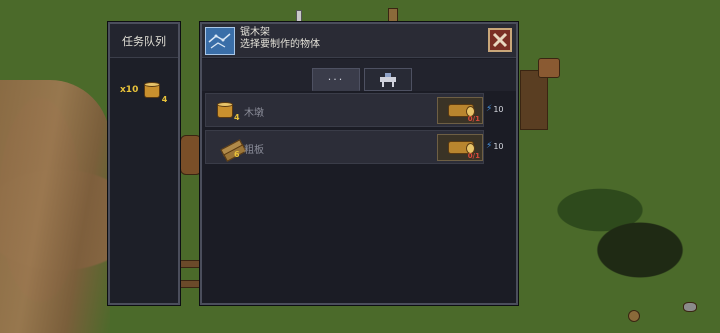 This screenshot has height=333, width=720. Describe the element at coordinates (255, 32) in the screenshot. I see `crafting-title: 锯木架` at that location.